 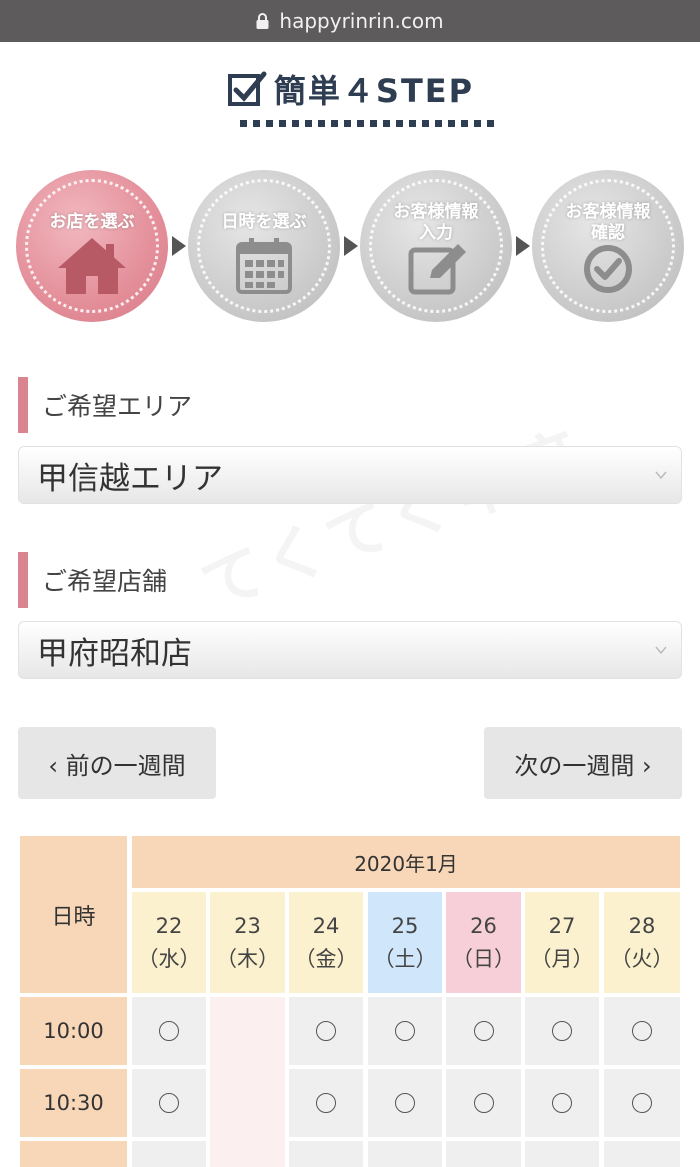 I want to click on day-header: 24 （金）, so click(x=326, y=942).